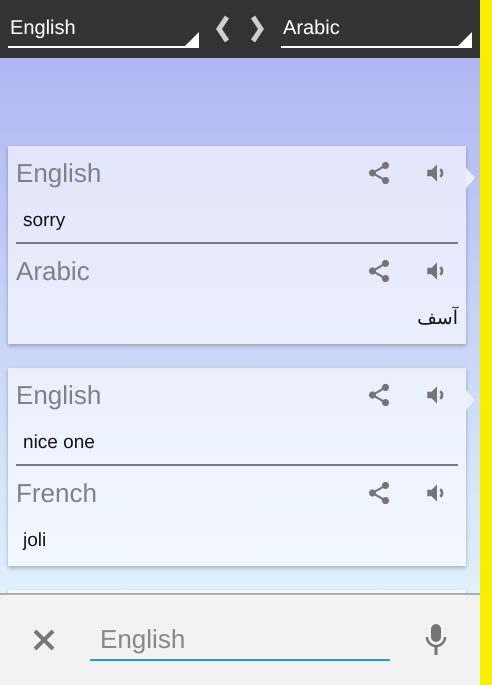 The image size is (492, 685). Describe the element at coordinates (436, 640) in the screenshot. I see `microphone-icon` at that location.